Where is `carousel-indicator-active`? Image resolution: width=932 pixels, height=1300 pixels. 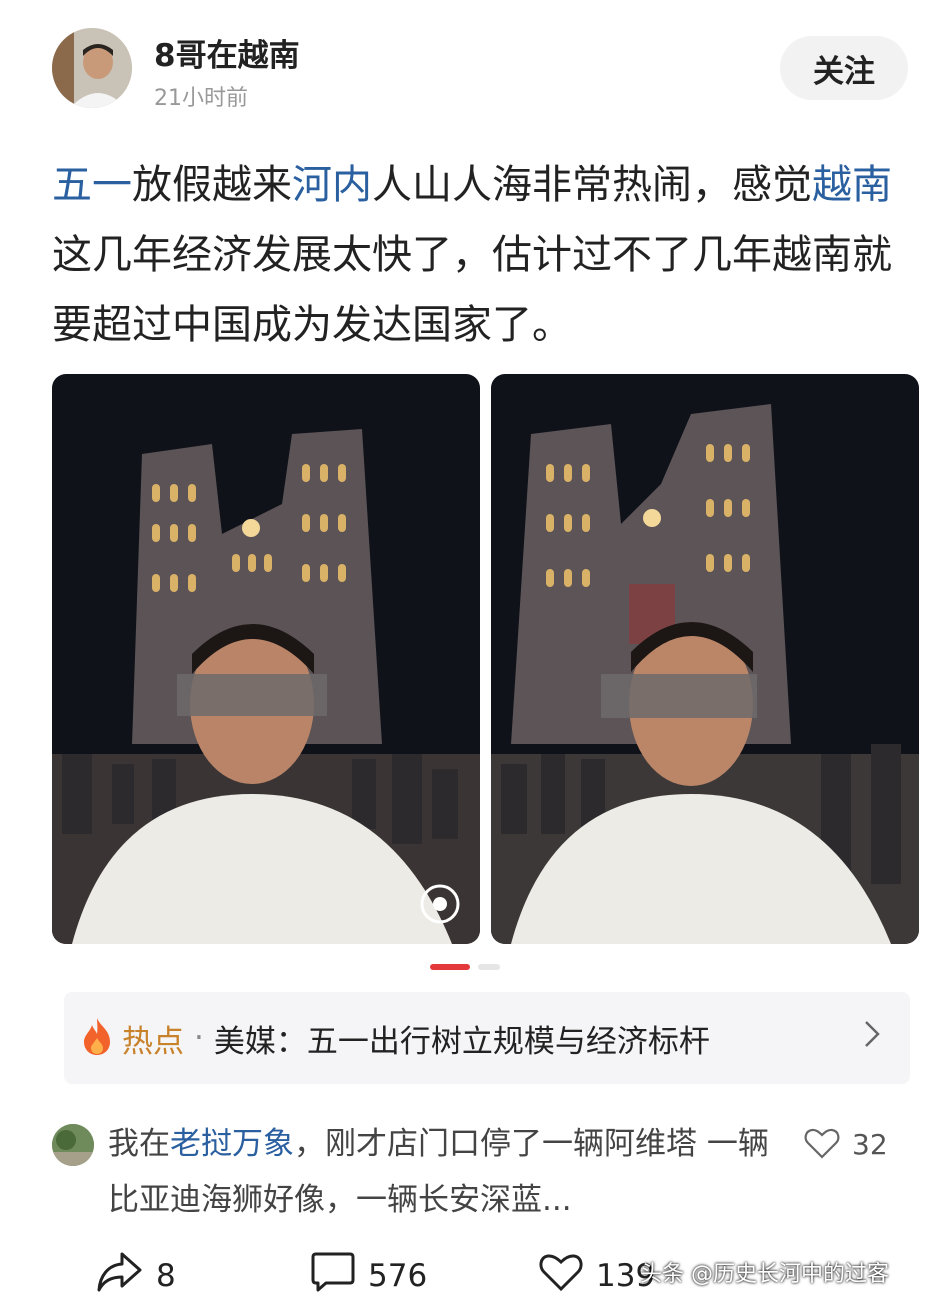 carousel-indicator-active is located at coordinates (450, 967).